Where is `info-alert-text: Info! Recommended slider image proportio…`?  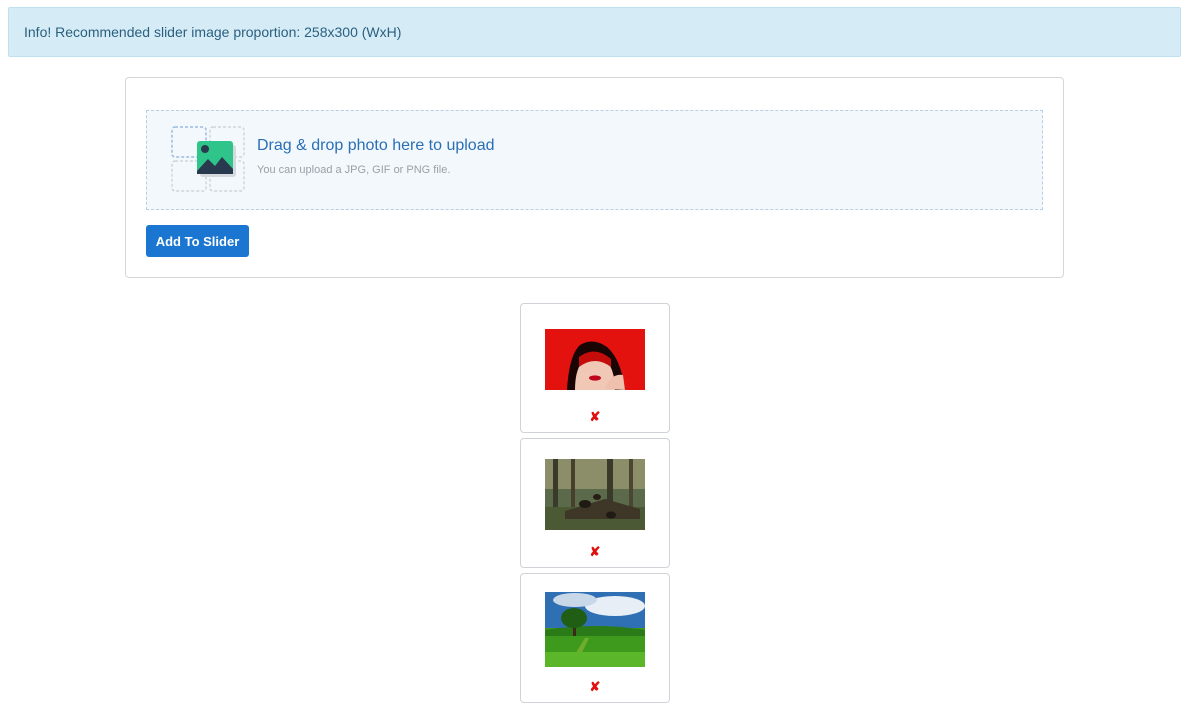 info-alert-text: Info! Recommended slider image proportio… is located at coordinates (213, 32).